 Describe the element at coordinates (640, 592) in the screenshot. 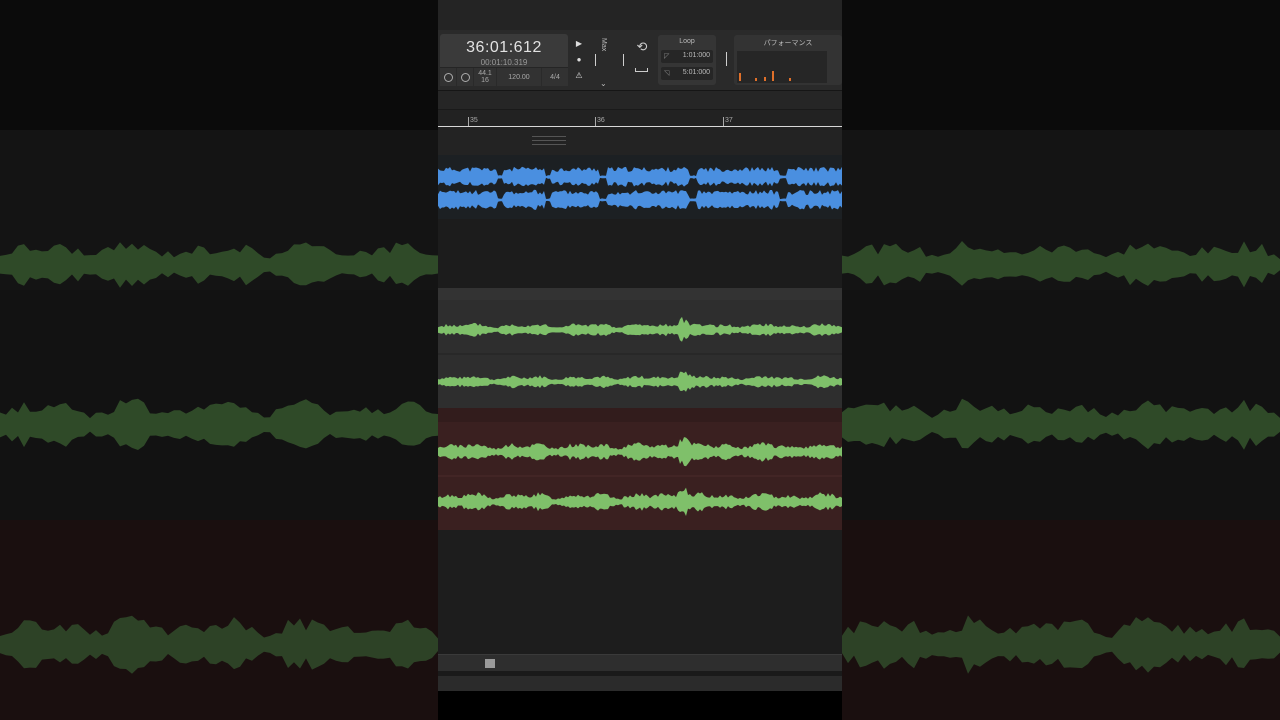

I see `empty-track-area` at that location.